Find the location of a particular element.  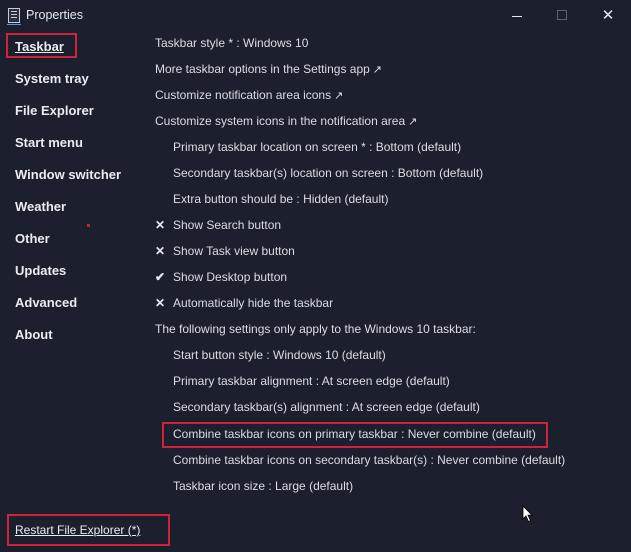

mouse-cursor-icon is located at coordinates (527, 514).